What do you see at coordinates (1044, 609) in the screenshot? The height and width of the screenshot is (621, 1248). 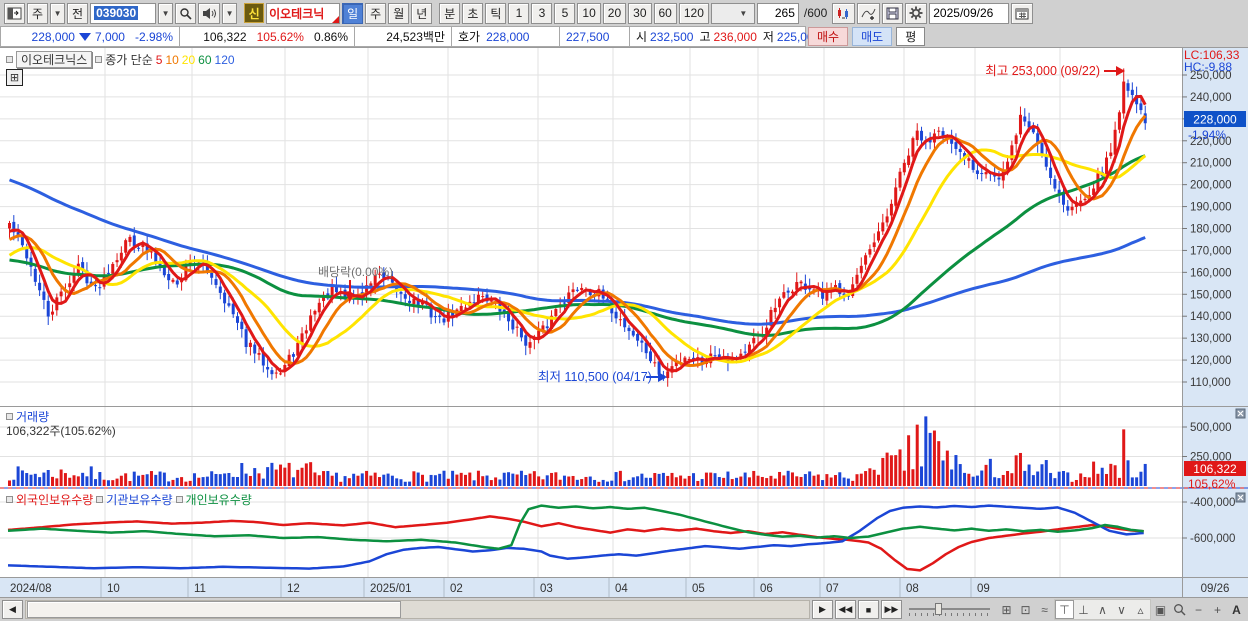 I see `trendline-icon: ≈` at bounding box center [1044, 609].